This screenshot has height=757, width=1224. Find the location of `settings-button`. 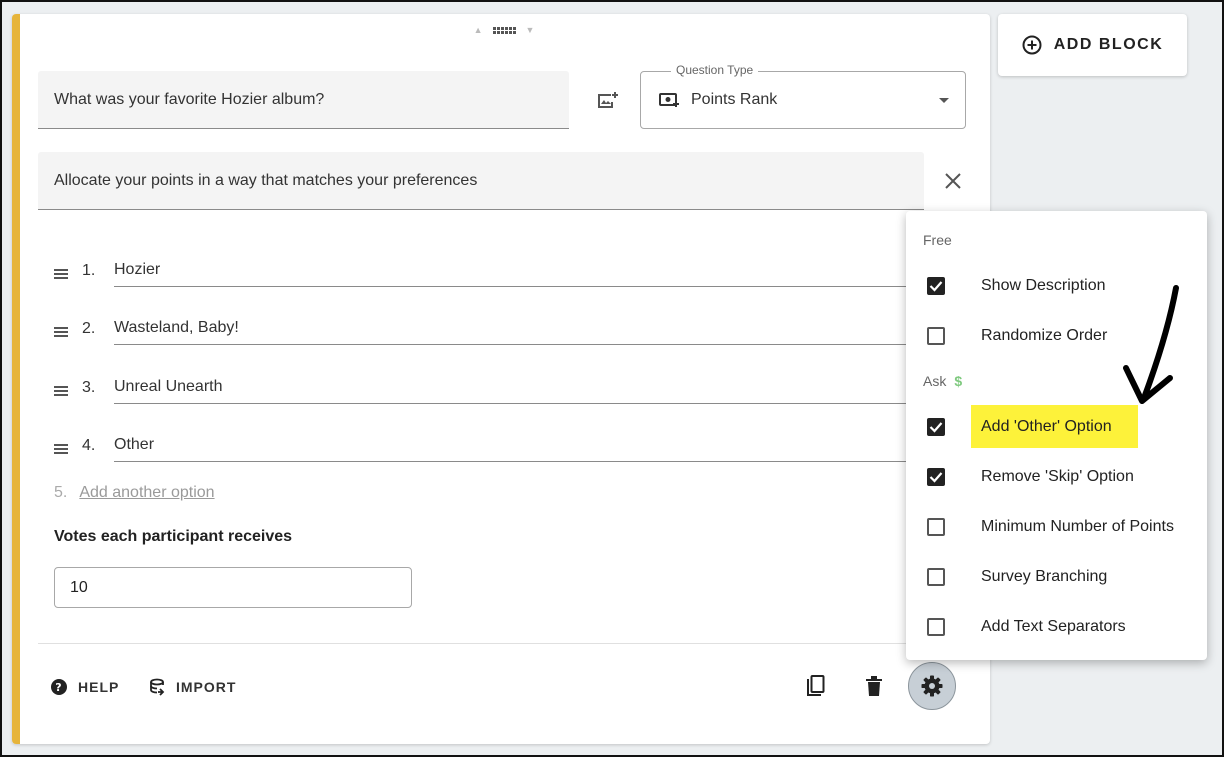

settings-button is located at coordinates (932, 686).